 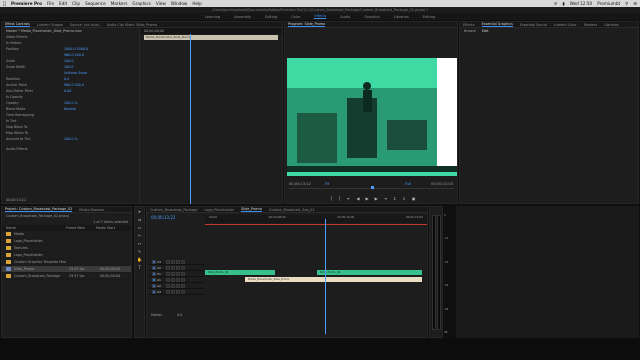 What do you see at coordinates (211, 37) in the screenshot?
I see `ec-clip-bar: Media_Placeholder_Slide_Promo` at bounding box center [211, 37].